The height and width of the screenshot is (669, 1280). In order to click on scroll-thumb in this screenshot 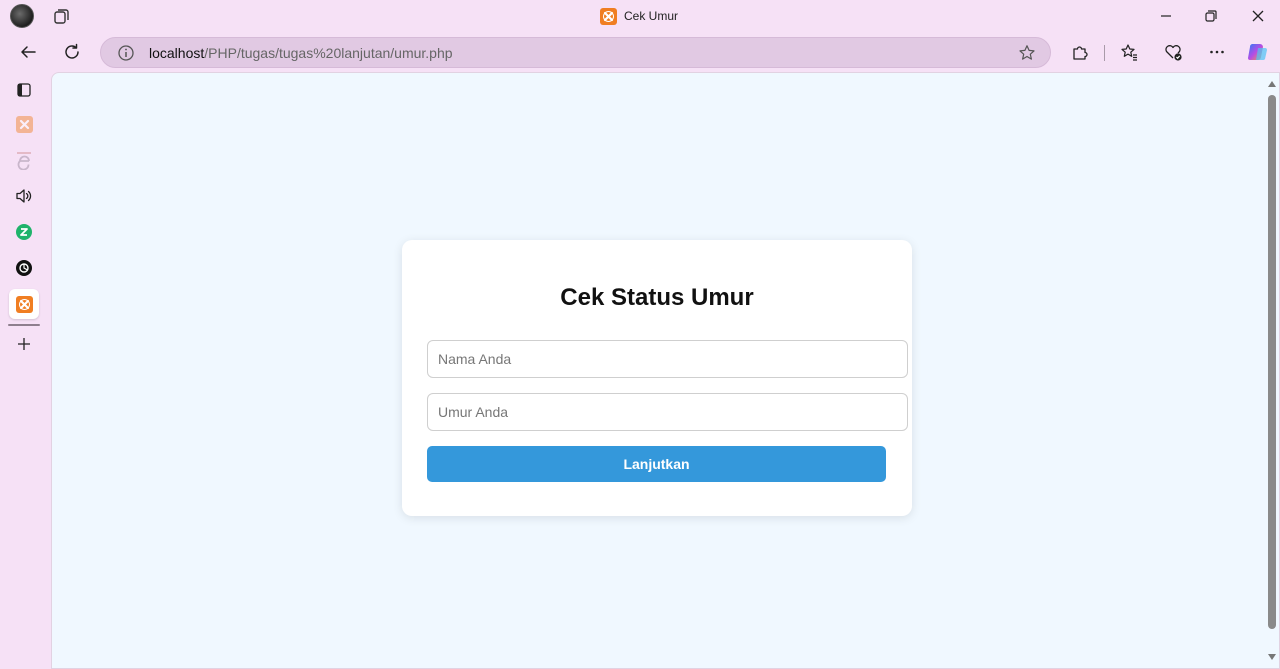, I will do `click(1272, 362)`.